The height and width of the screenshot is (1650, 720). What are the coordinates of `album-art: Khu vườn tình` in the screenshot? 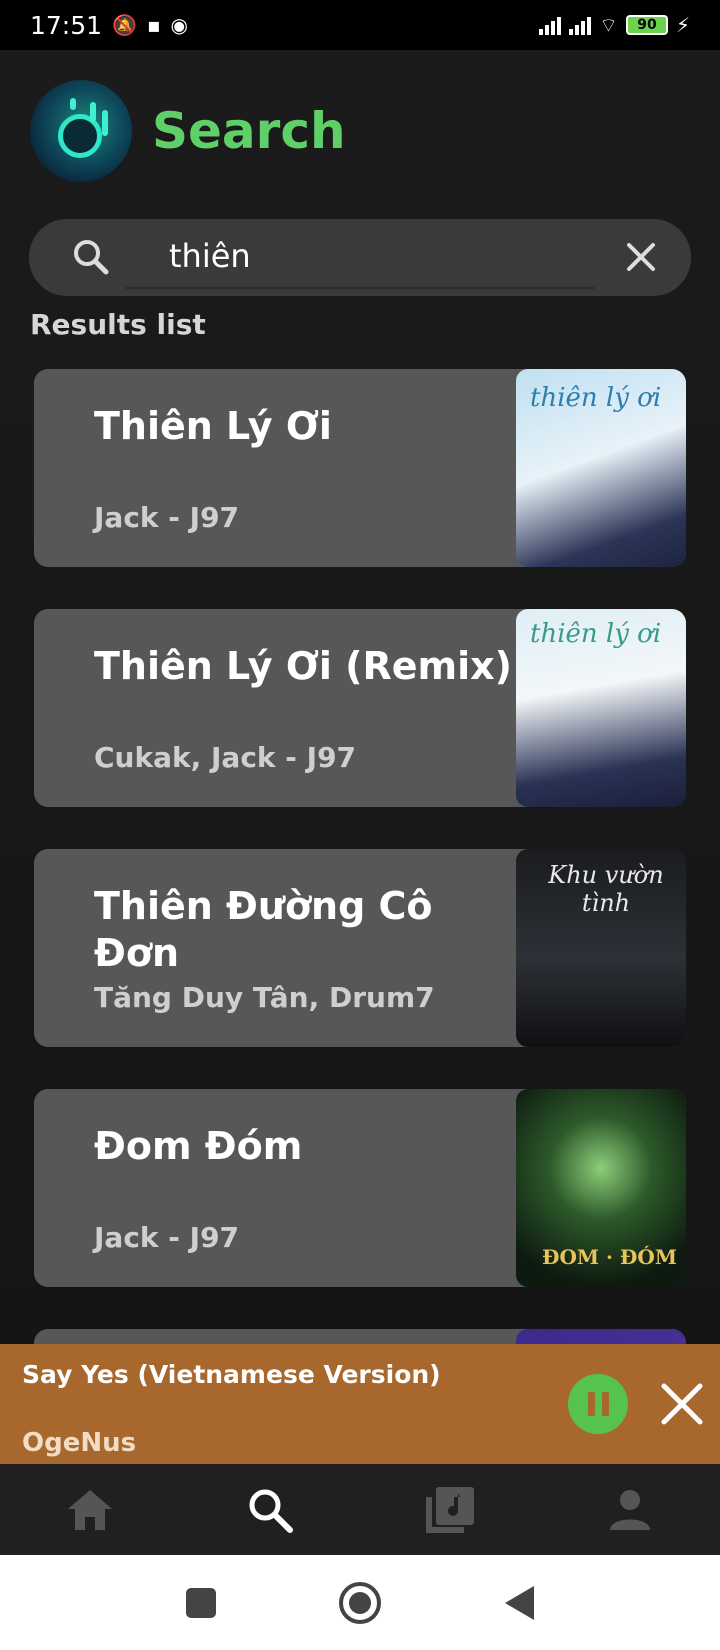 It's located at (601, 948).